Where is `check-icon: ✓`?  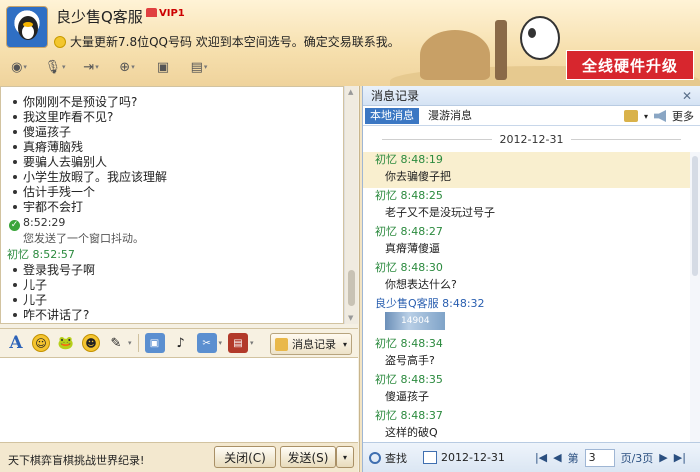
check-icon: ✓ is located at coordinates (14, 225).